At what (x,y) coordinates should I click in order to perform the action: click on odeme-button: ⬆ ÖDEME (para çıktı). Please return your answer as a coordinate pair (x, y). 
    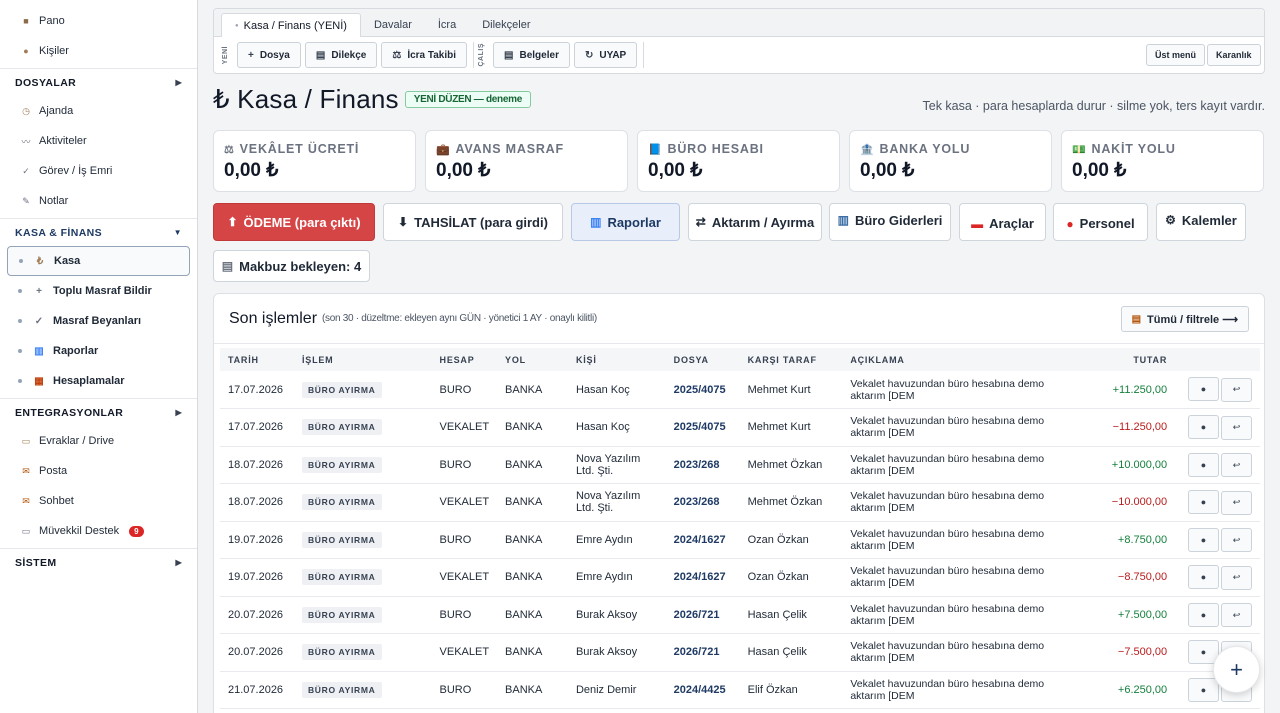
    Looking at the image, I should click on (294, 222).